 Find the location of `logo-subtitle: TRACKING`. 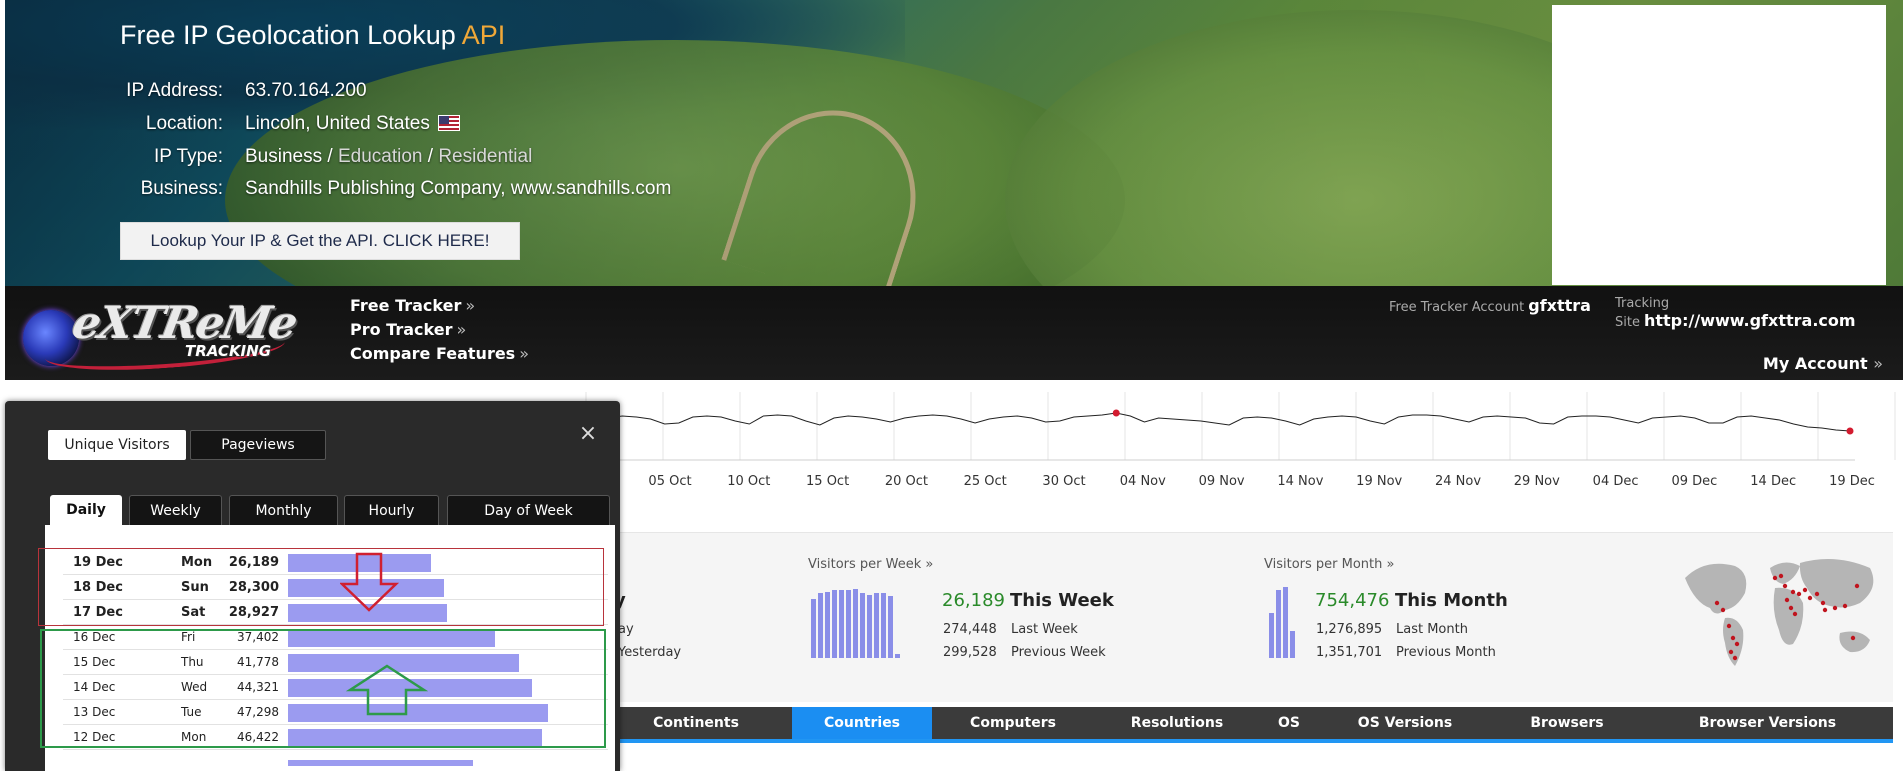

logo-subtitle: TRACKING is located at coordinates (228, 351).